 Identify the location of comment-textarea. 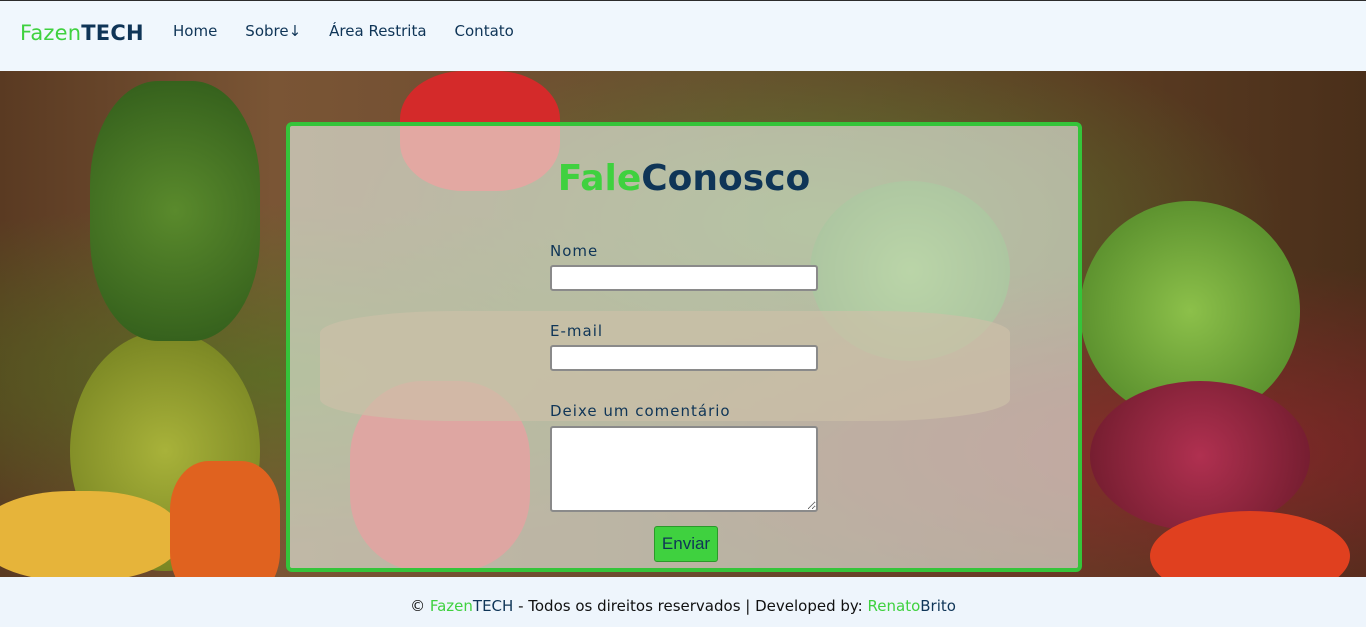
(684, 469).